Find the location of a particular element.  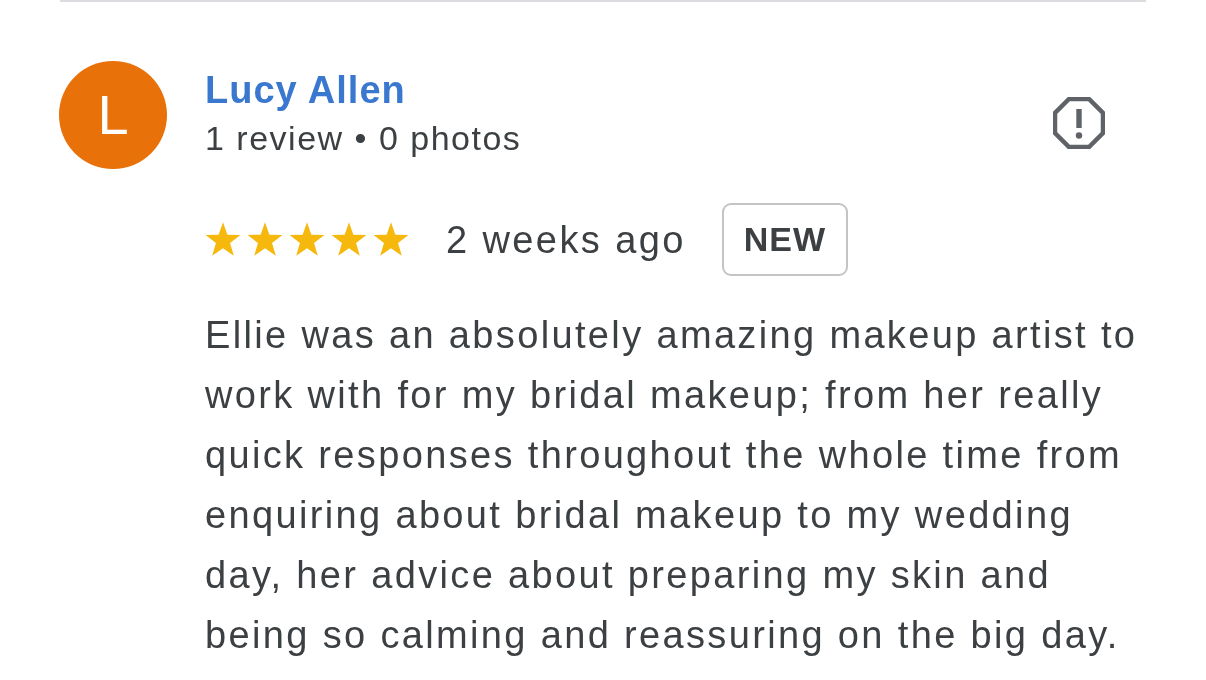

avatar-initial: L is located at coordinates (113, 115).